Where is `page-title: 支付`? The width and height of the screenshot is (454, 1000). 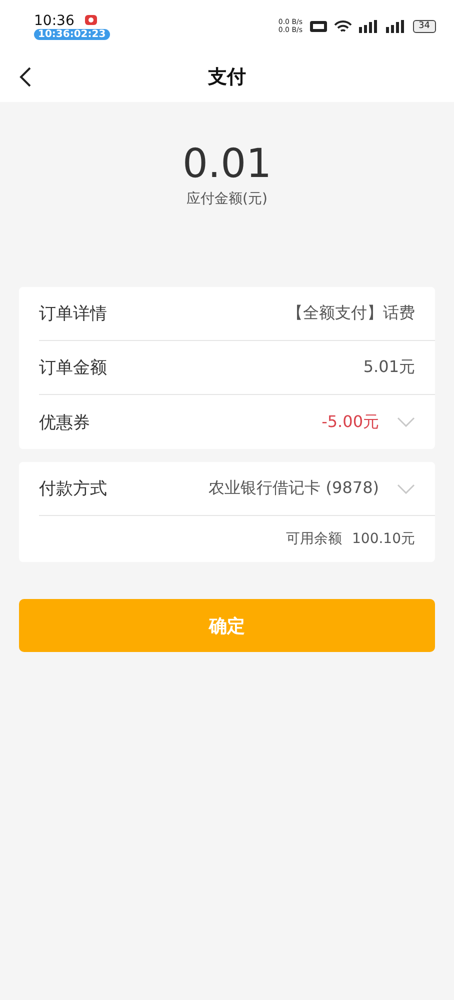
page-title: 支付 is located at coordinates (227, 77).